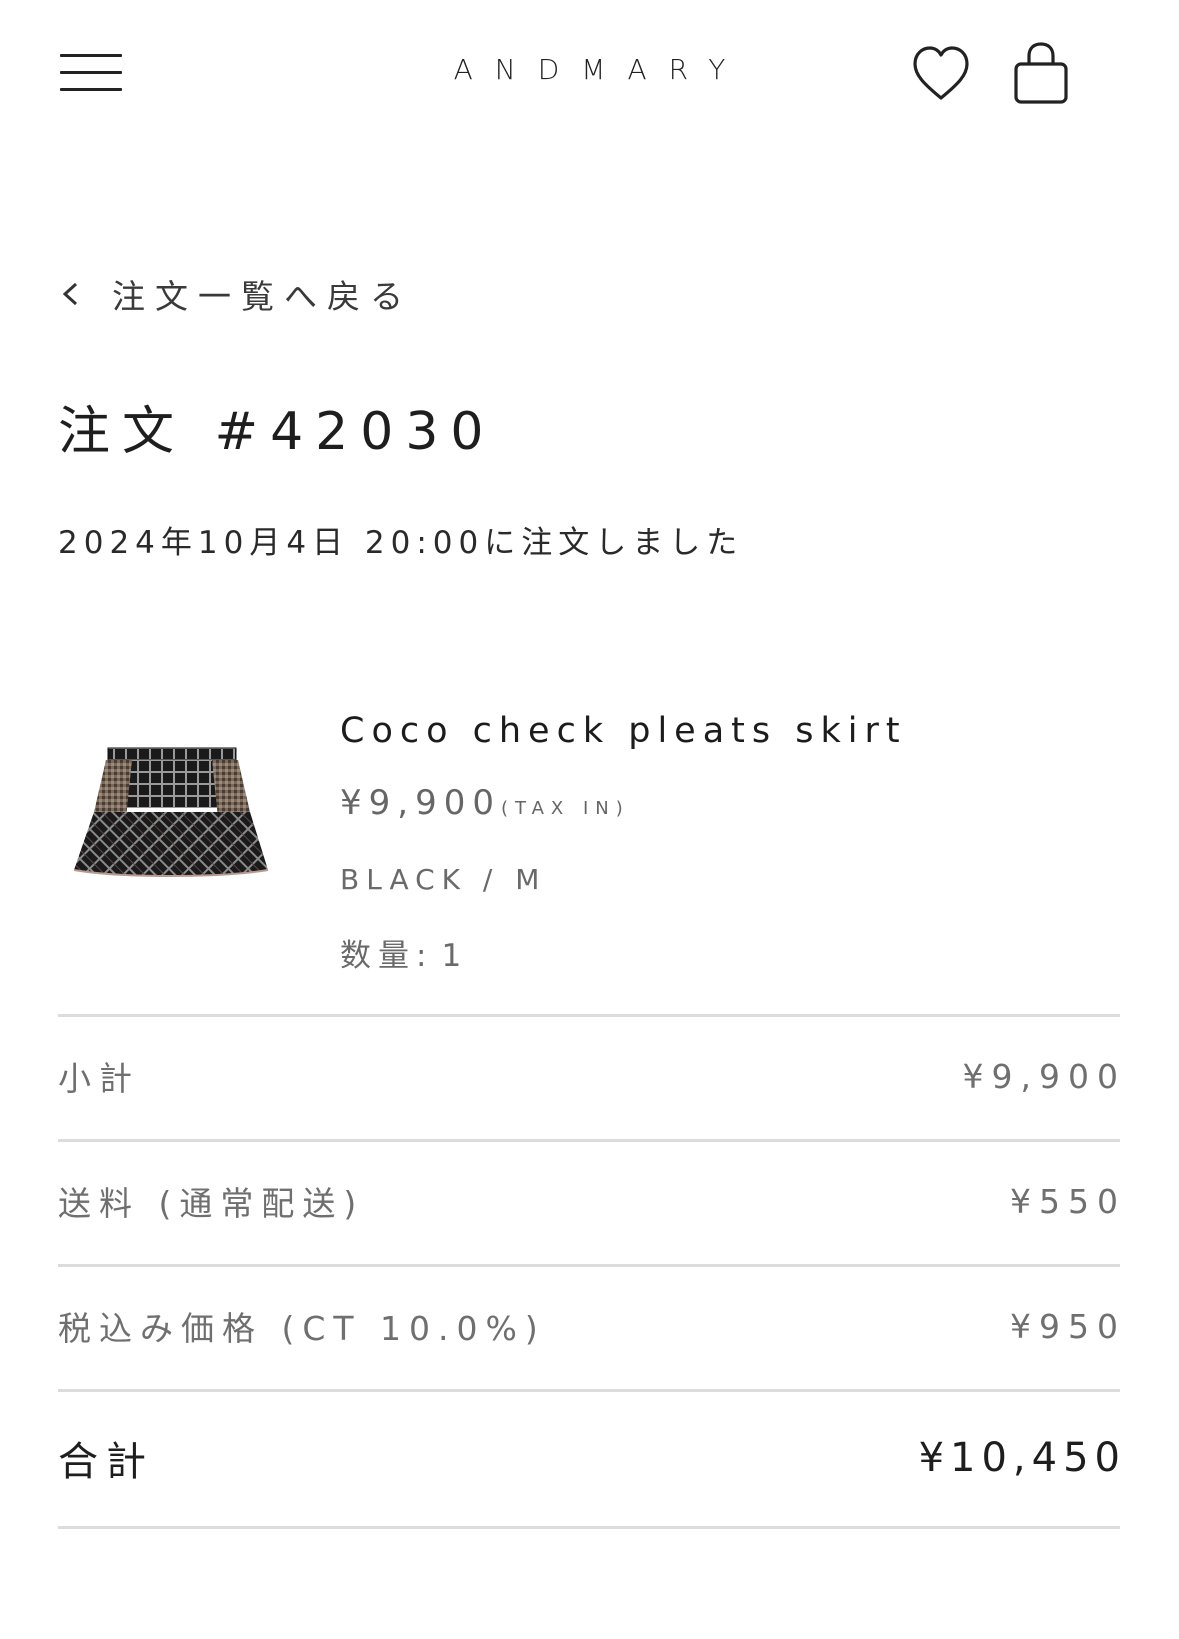  Describe the element at coordinates (589, 1201) in the screenshot. I see `shipping-row: 送料 (通常配送) ¥550` at that location.